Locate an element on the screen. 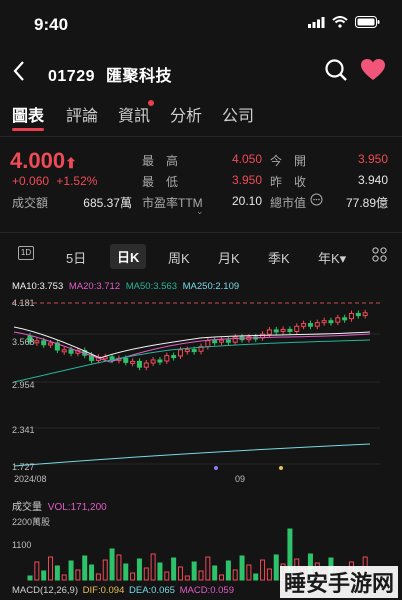 Image resolution: width=402 pixels, height=600 pixels. tab-analysis: 分析 is located at coordinates (186, 114).